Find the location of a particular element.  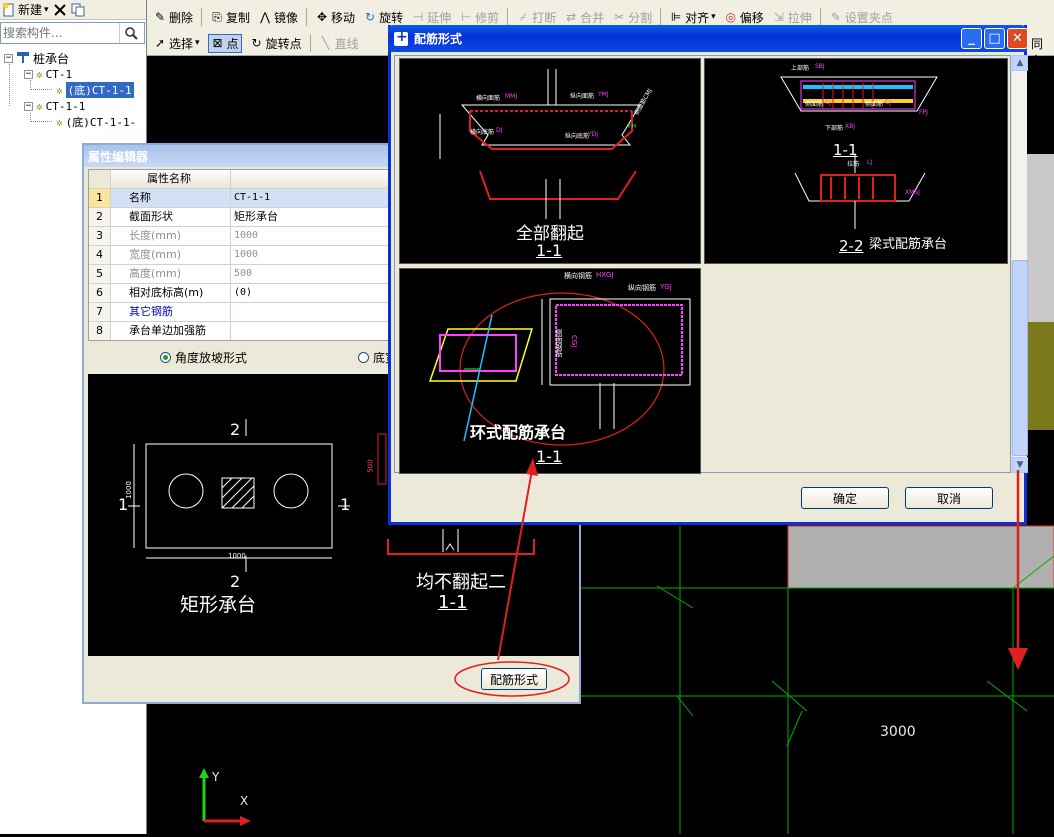

extend-label: 延伸 is located at coordinates (439, 17).